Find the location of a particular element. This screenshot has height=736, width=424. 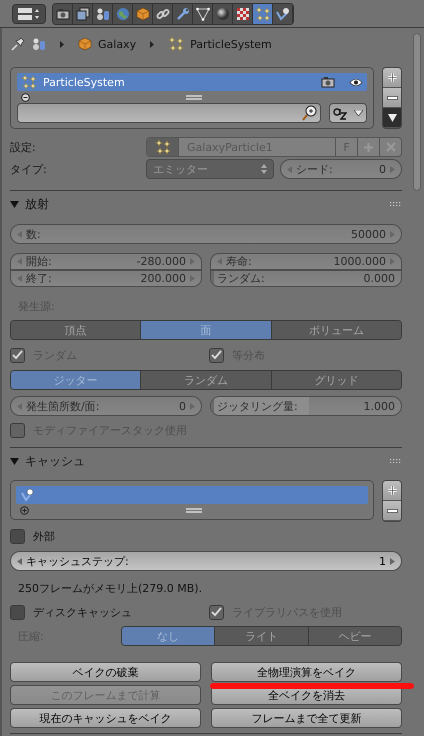

eye-icon is located at coordinates (356, 82).